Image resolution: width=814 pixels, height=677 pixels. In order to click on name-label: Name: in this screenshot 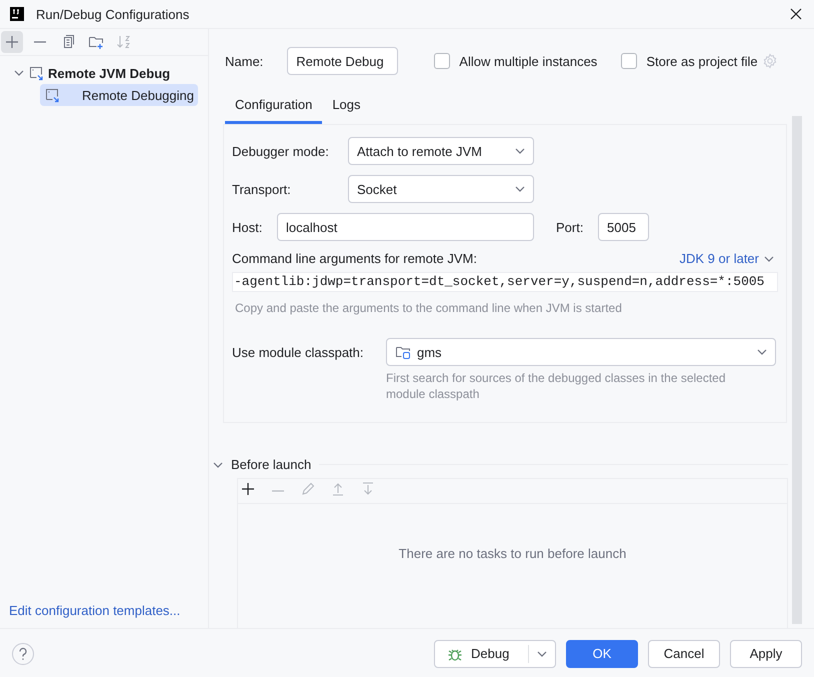, I will do `click(244, 61)`.